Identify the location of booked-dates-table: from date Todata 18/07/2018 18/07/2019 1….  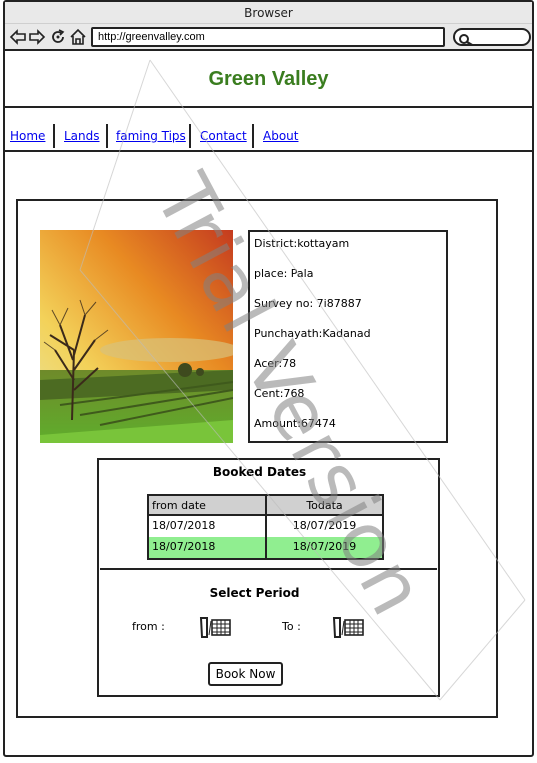
(265, 527).